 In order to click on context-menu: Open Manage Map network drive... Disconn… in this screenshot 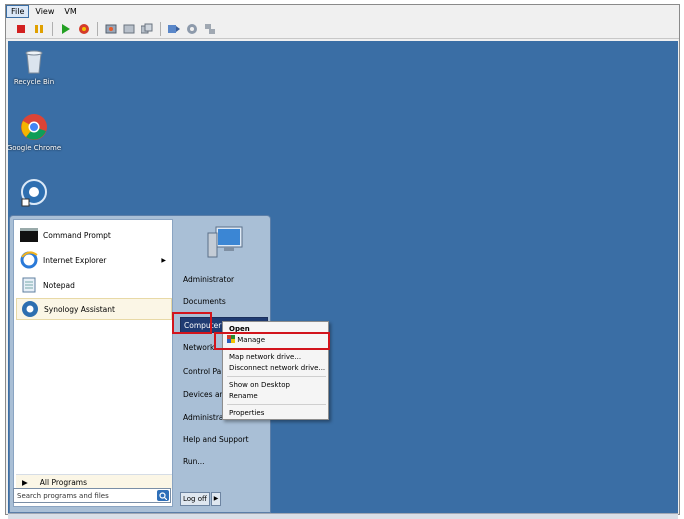, I will do `click(275, 370)`.